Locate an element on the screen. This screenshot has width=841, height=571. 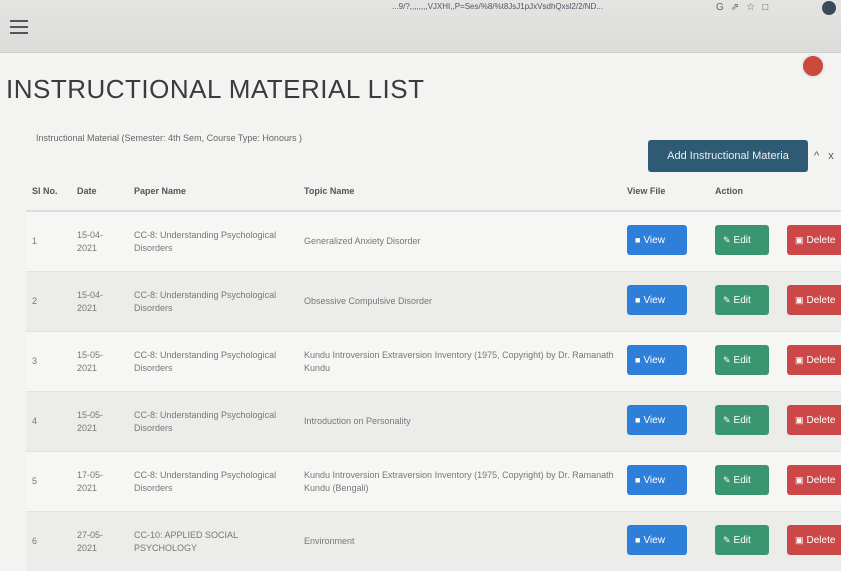
header-paper-name: Paper Name is located at coordinates (213, 191).